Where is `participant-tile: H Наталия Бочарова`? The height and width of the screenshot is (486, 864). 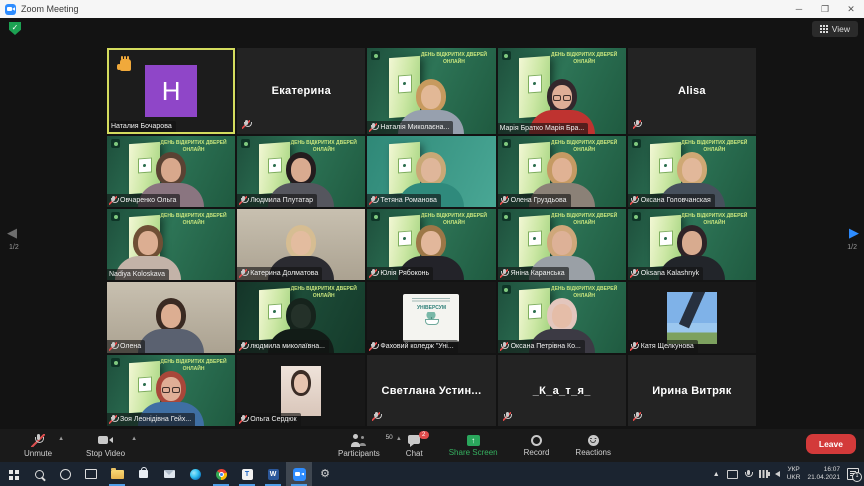
participant-tile: H Наталия Бочарова is located at coordinates (171, 91).